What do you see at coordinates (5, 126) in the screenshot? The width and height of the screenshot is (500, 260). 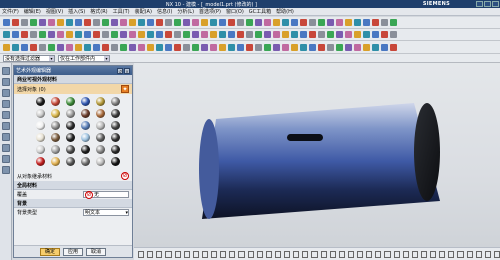 I see `web-browser-icon` at bounding box center [5, 126].